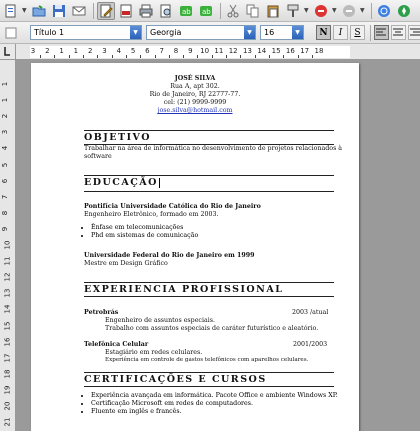  What do you see at coordinates (414, 32) in the screenshot?
I see `align-right-button` at bounding box center [414, 32].